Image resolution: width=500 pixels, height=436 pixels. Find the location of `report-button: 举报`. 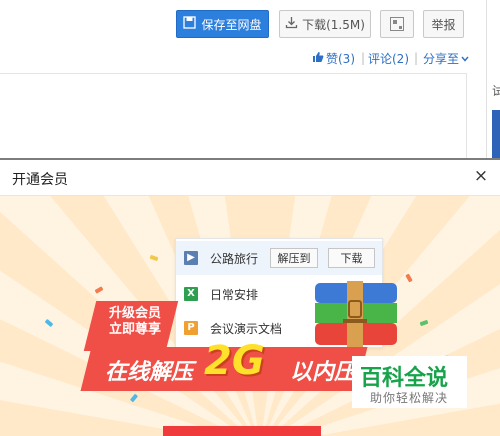

report-button: 举报 is located at coordinates (443, 24).